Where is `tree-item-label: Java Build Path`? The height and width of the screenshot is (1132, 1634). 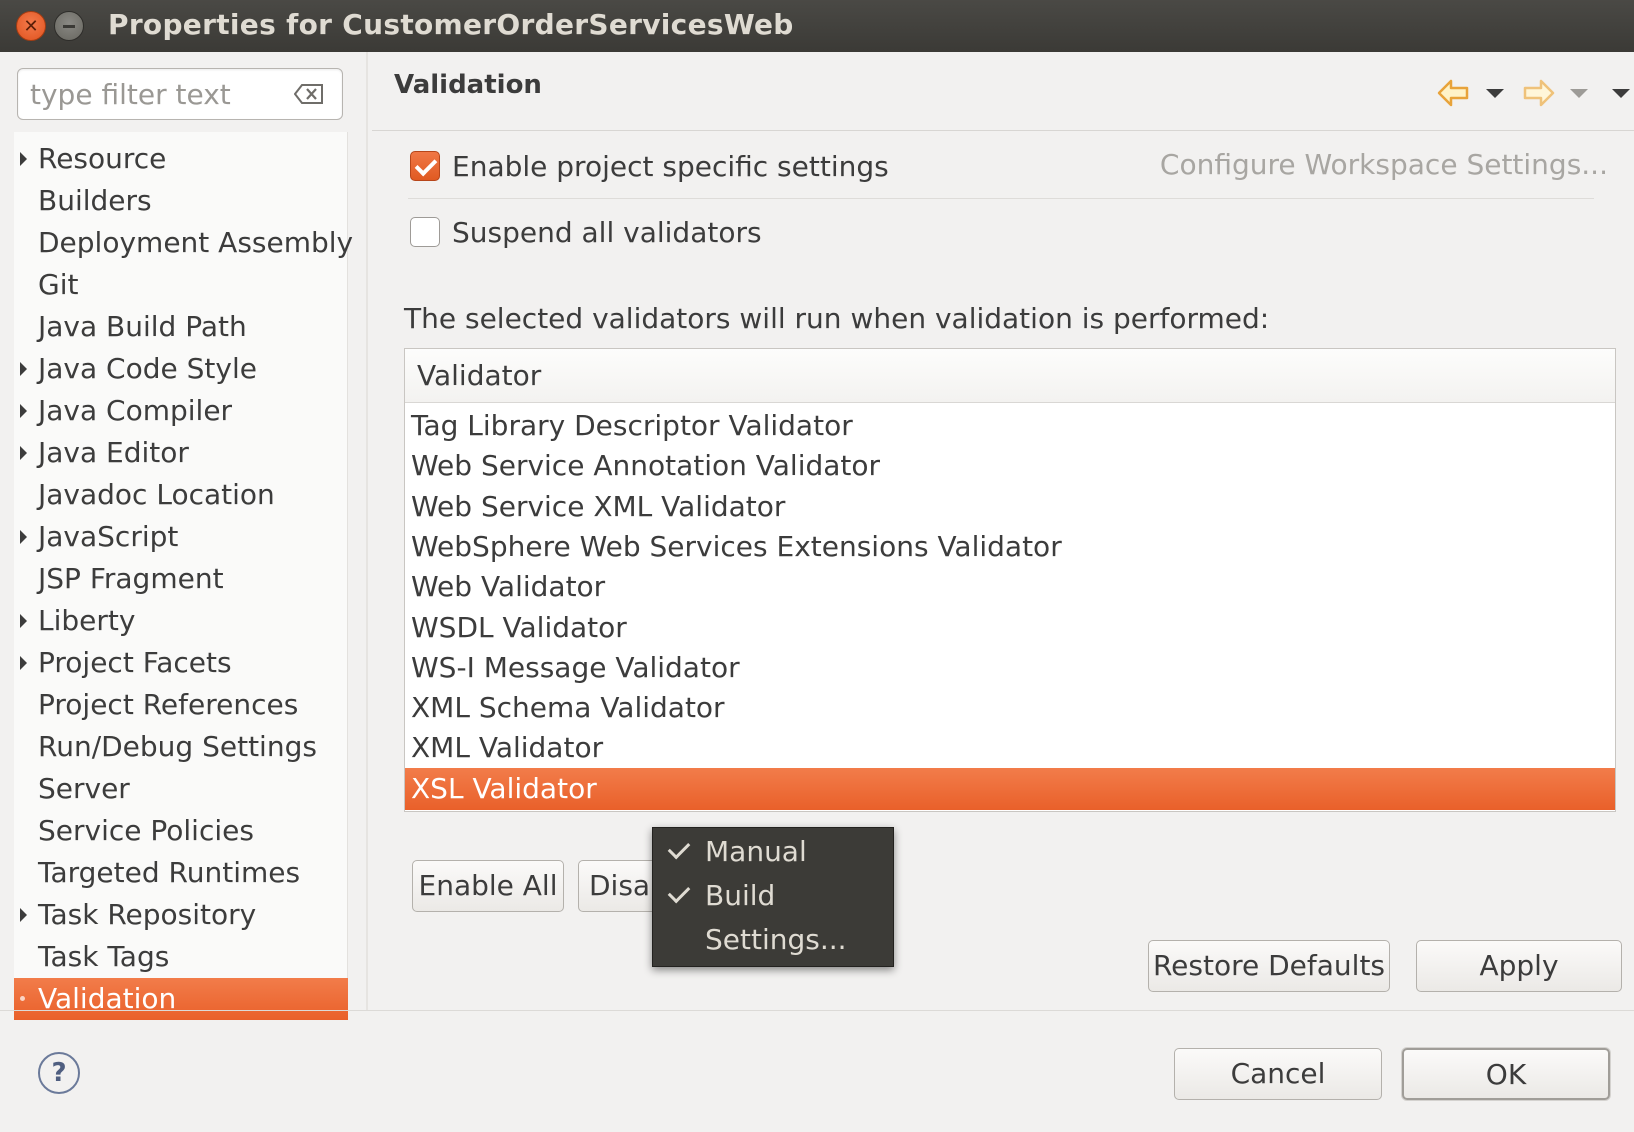
tree-item-label: Java Build Path is located at coordinates (142, 326).